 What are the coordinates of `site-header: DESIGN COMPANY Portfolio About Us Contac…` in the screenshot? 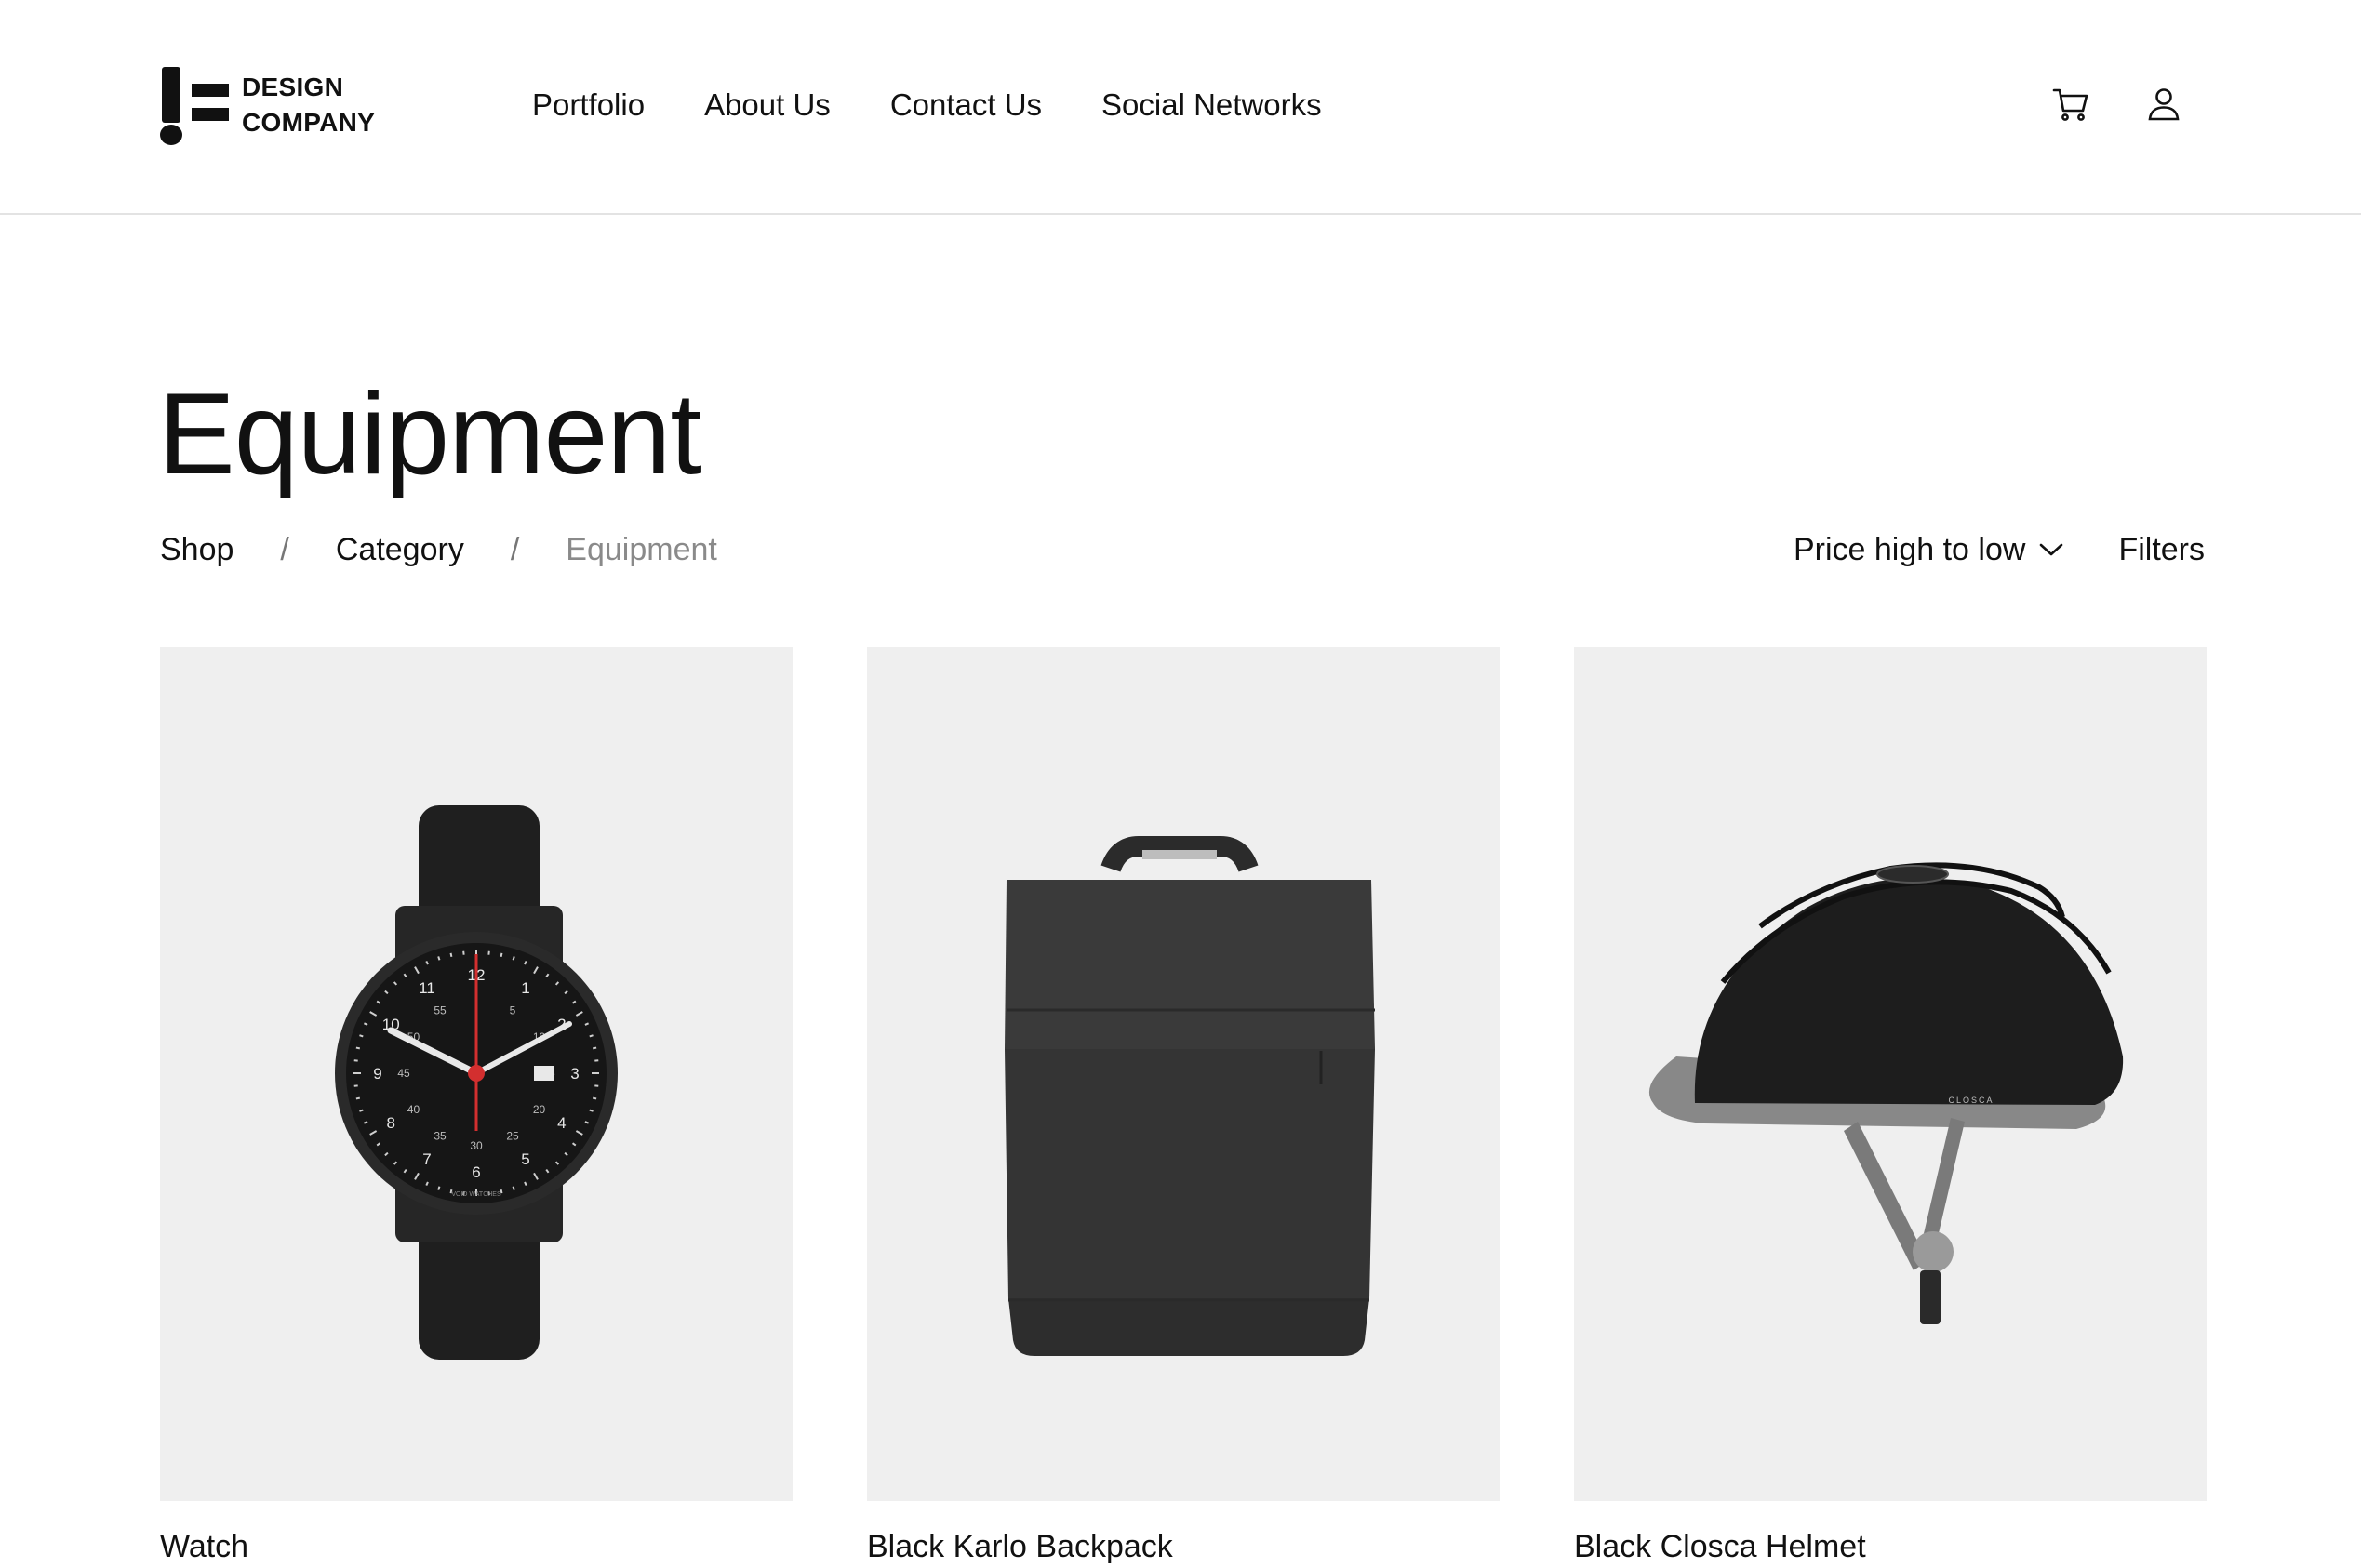 It's located at (1180, 107).